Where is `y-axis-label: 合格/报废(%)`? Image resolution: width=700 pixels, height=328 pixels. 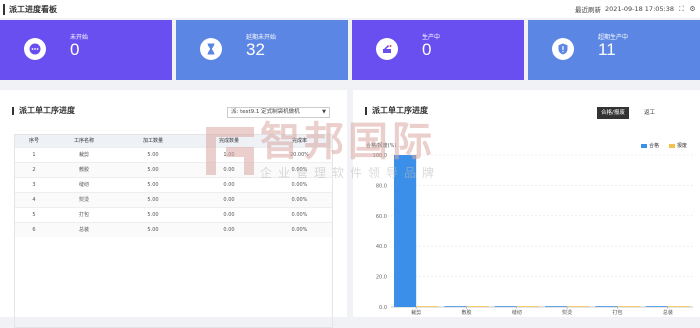
y-axis-label: 合格/报废(%) is located at coordinates (381, 145).